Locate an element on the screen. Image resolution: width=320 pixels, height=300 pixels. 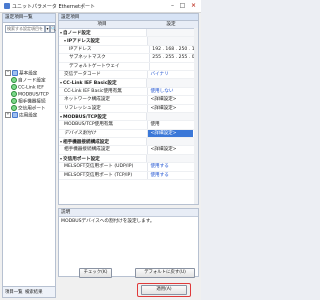
table-row: サブネットマスク 255 . 255 . 255 . 0 is located at coordinates (128, 58).